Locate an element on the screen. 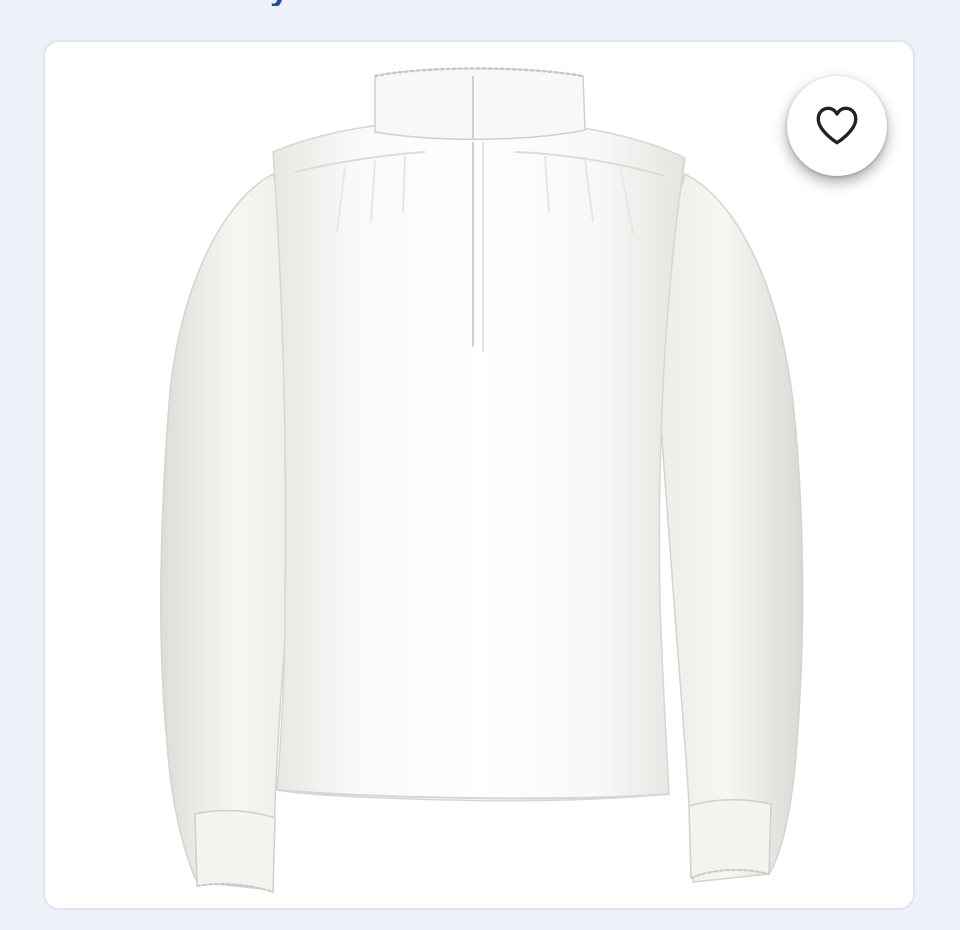  page-title-fragment: y is located at coordinates (287, 3).